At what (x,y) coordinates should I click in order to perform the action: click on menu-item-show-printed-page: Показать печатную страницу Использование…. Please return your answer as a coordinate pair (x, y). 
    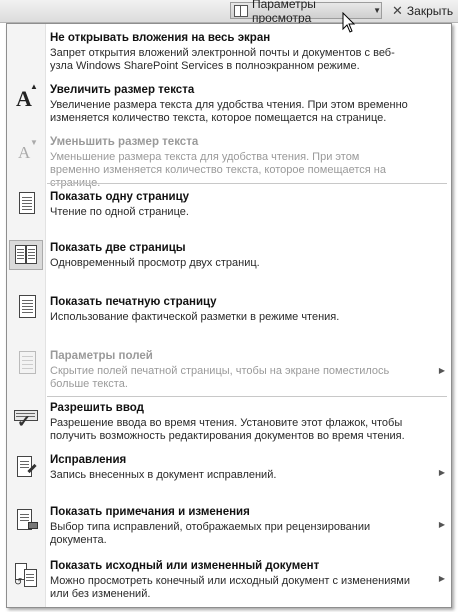
    Looking at the image, I should click on (229, 308).